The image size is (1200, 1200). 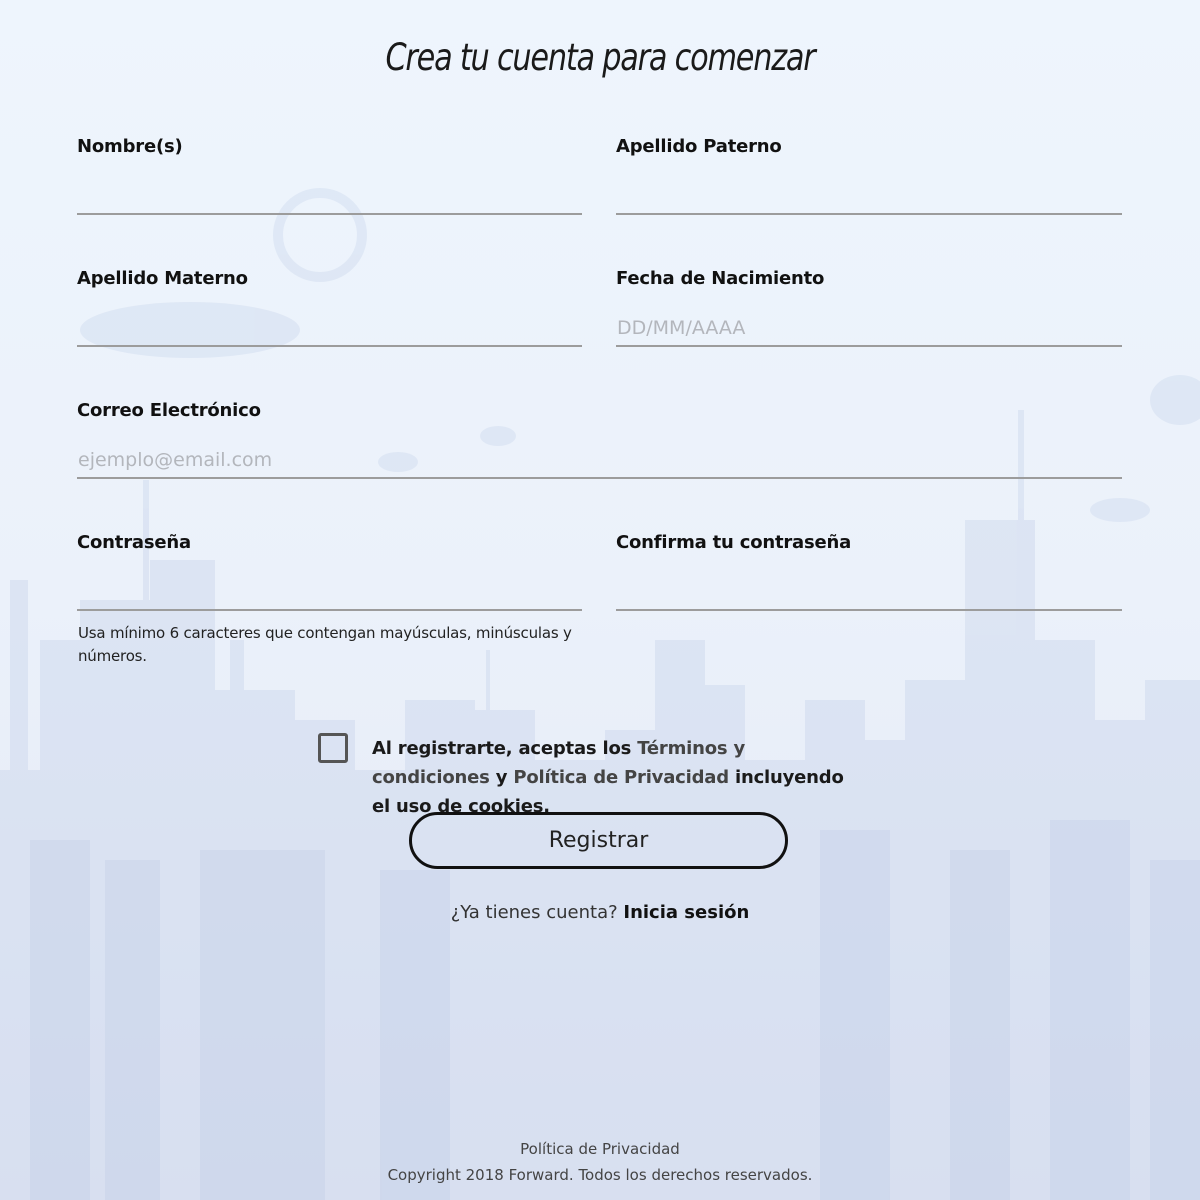 What do you see at coordinates (869, 196) in the screenshot?
I see `last-name-paternal-input` at bounding box center [869, 196].